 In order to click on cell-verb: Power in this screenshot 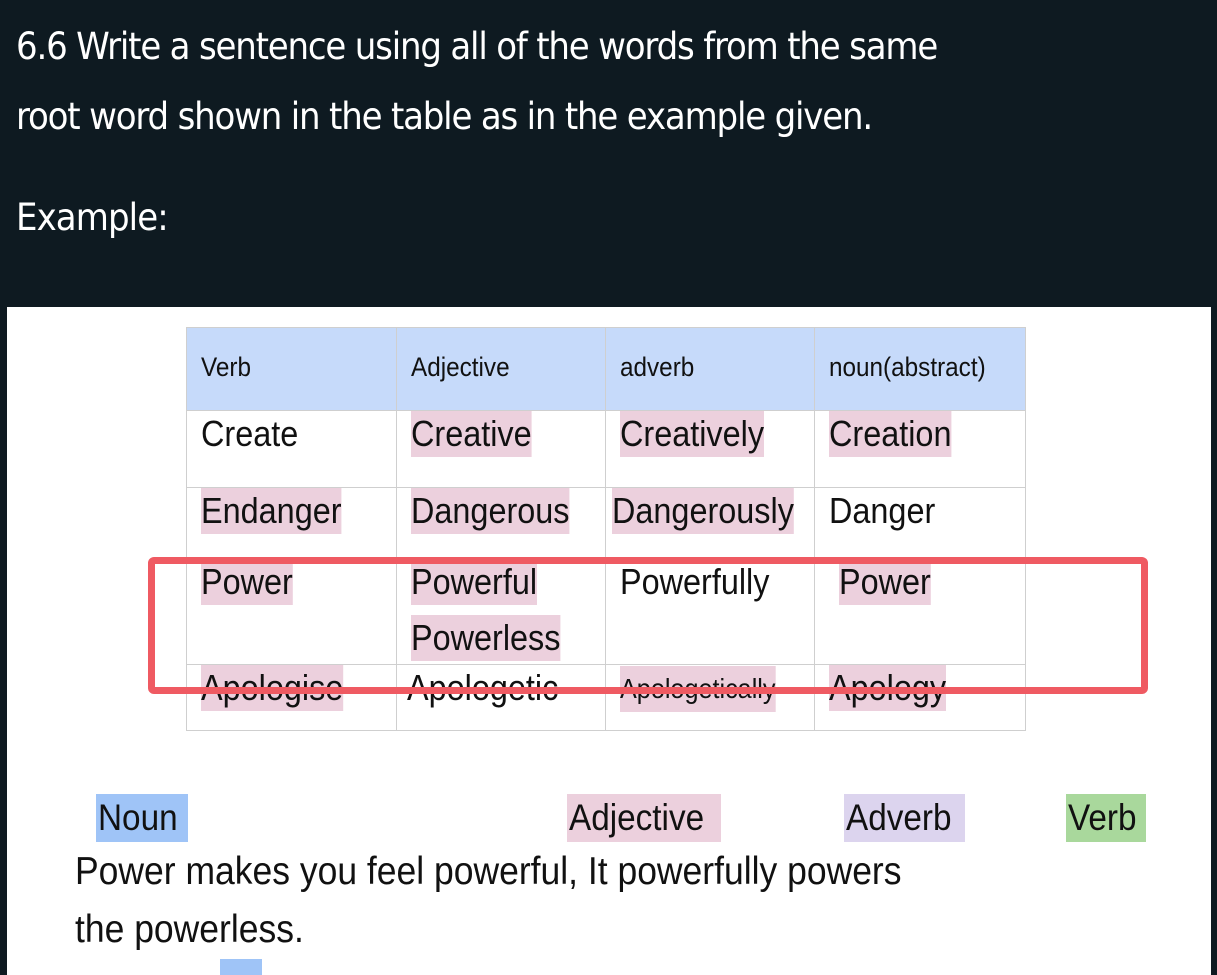, I will do `click(291, 611)`.